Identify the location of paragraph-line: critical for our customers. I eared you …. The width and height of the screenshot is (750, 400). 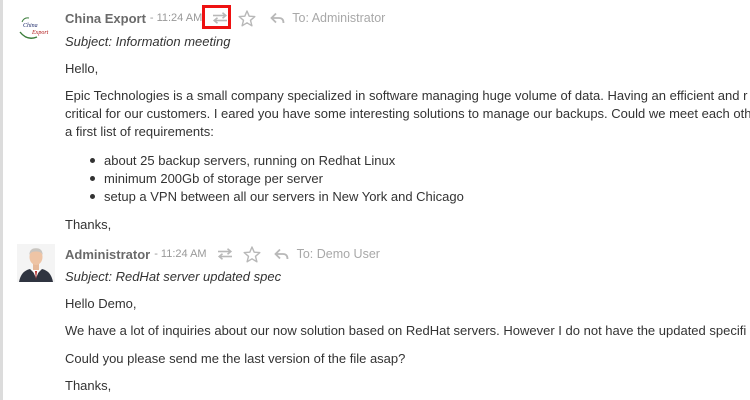
(407, 113).